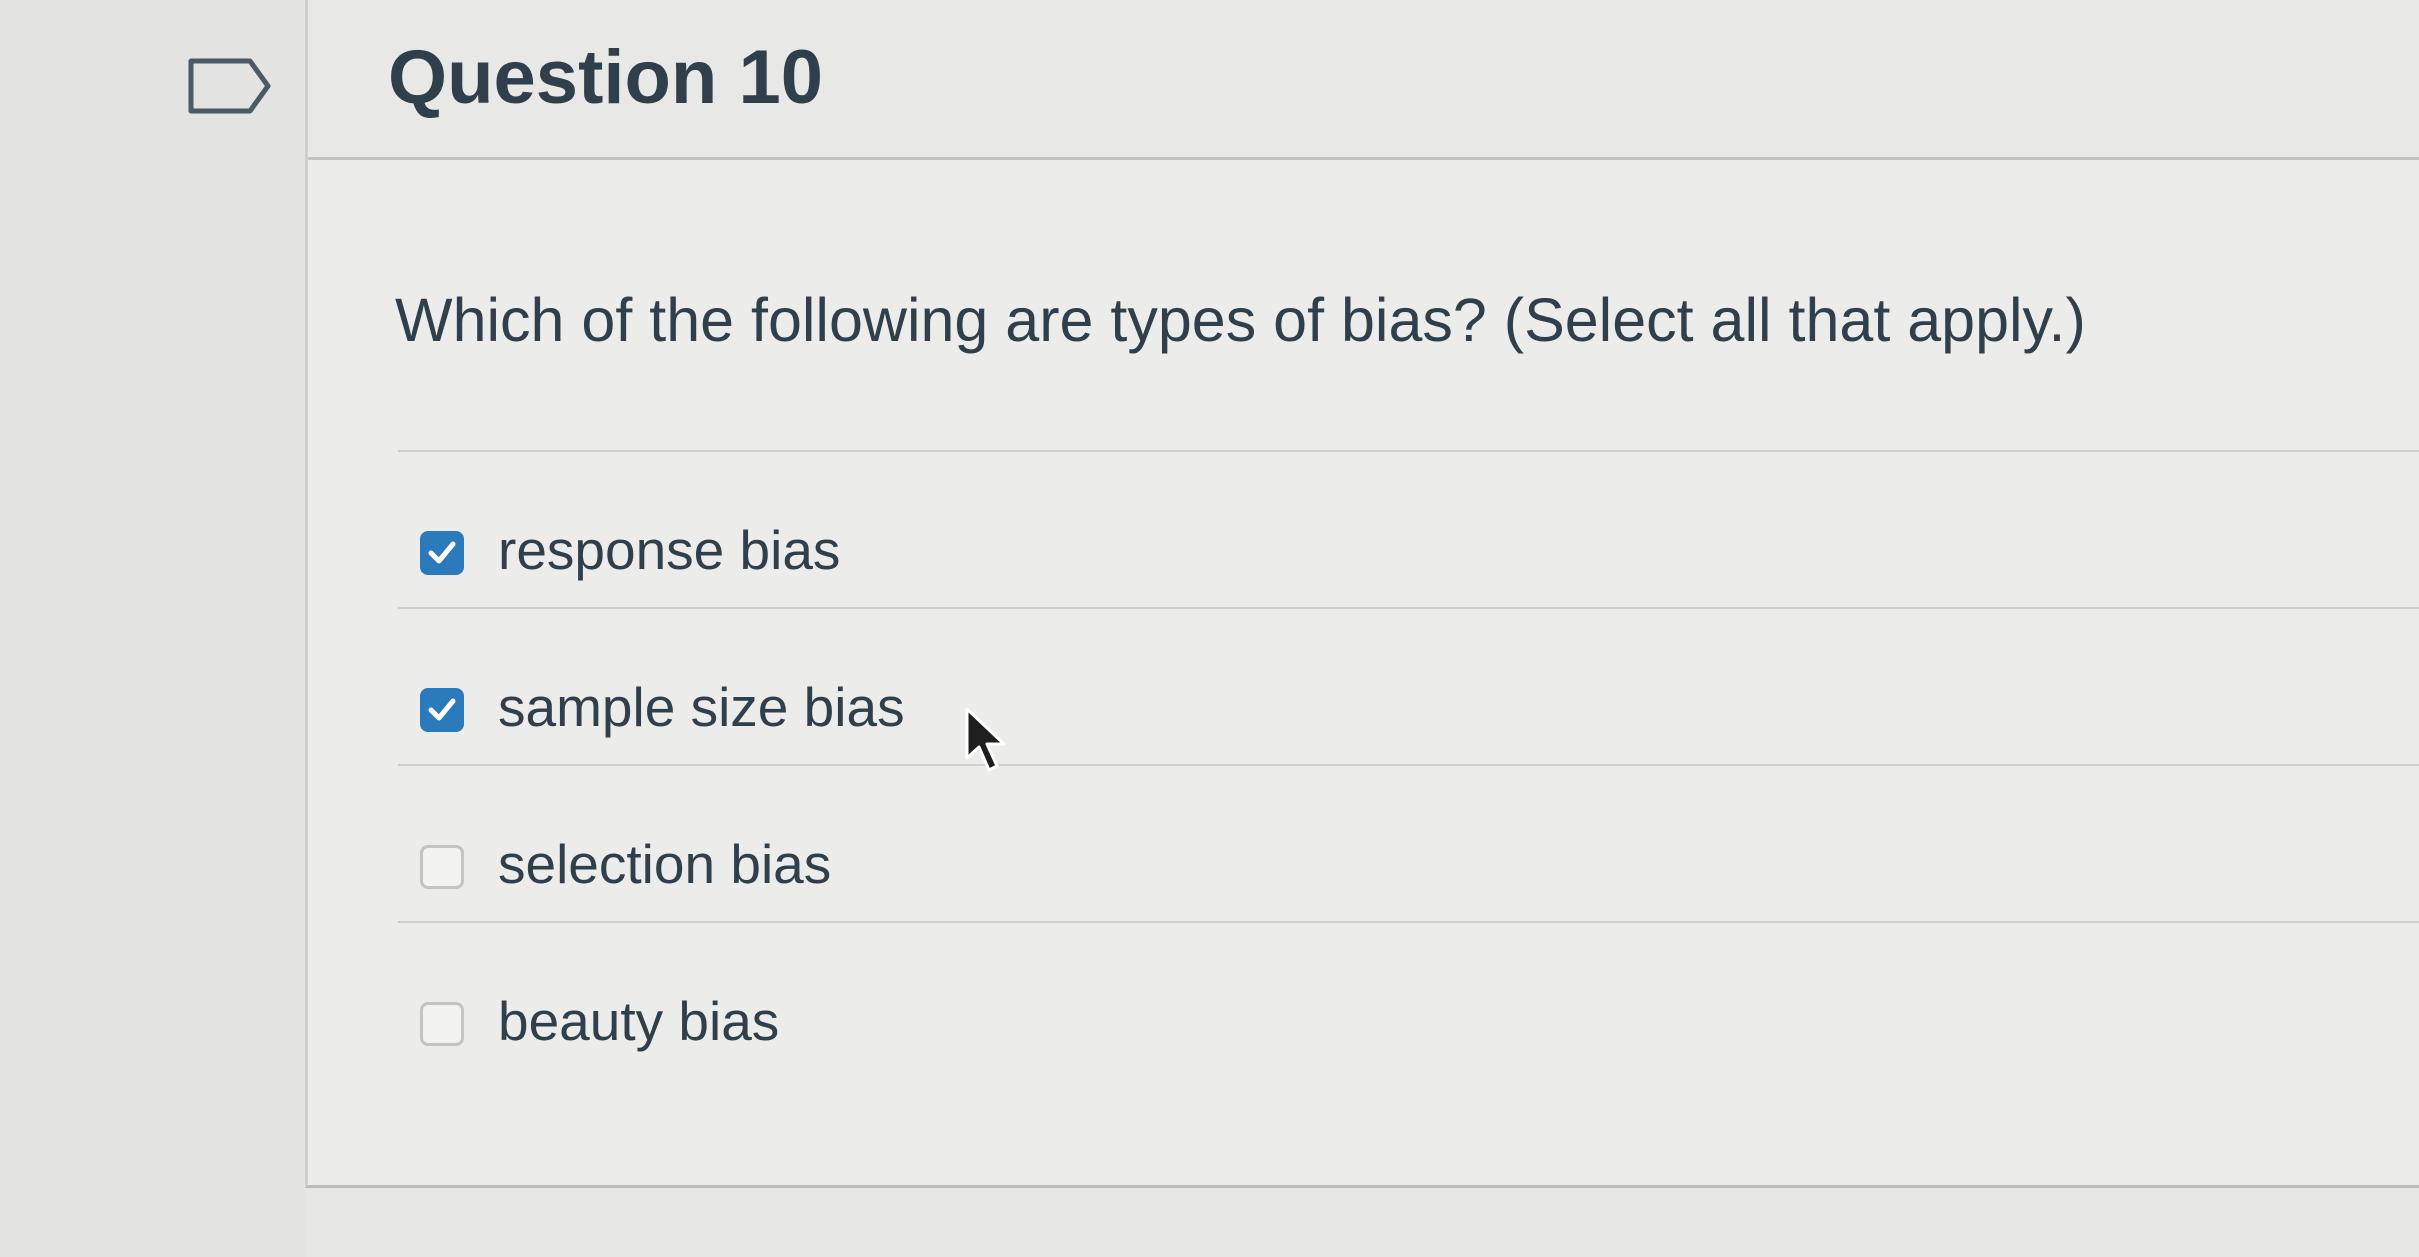 The image size is (2419, 1257). I want to click on question-title: Question 10, so click(605, 77).